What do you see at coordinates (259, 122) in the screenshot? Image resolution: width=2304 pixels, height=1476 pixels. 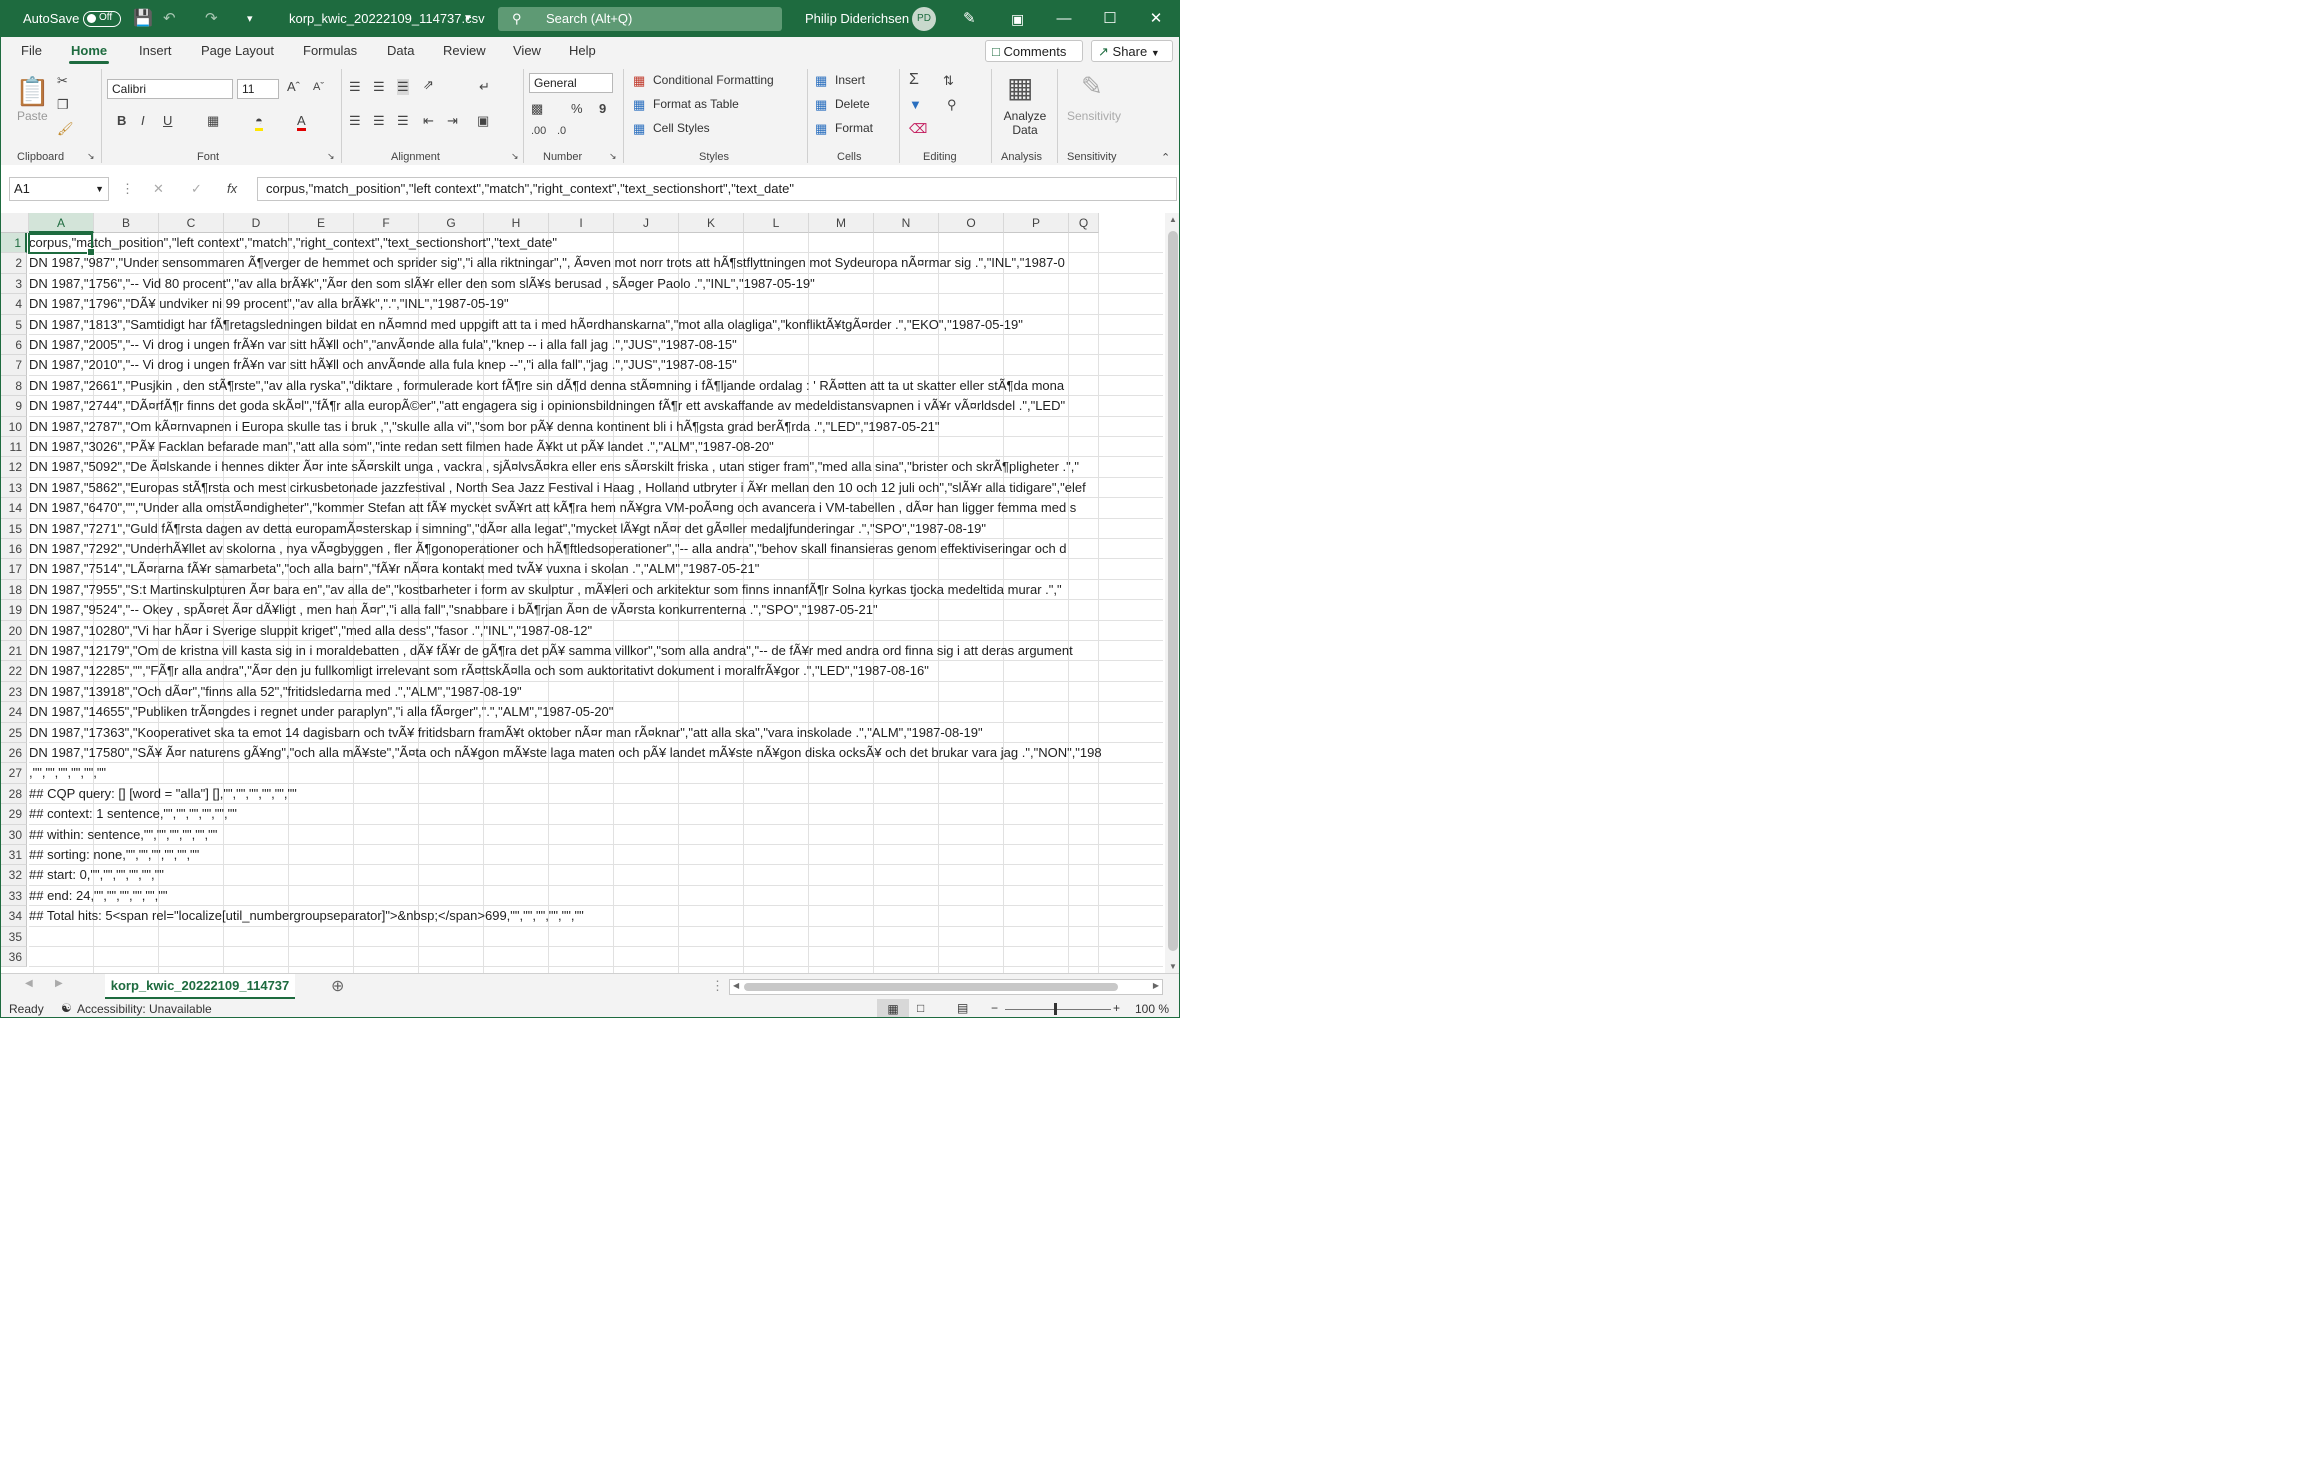 I see `fill-color-icon: ◓` at bounding box center [259, 122].